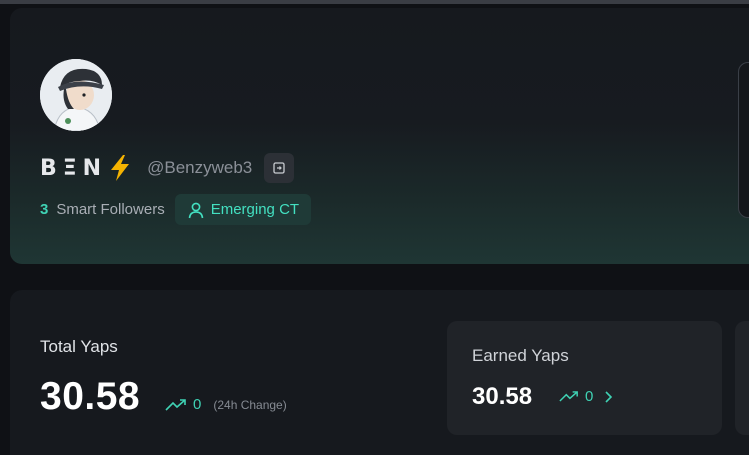 The image size is (749, 455). I want to click on name-row: BΞN @Benzyweb3, so click(167, 168).